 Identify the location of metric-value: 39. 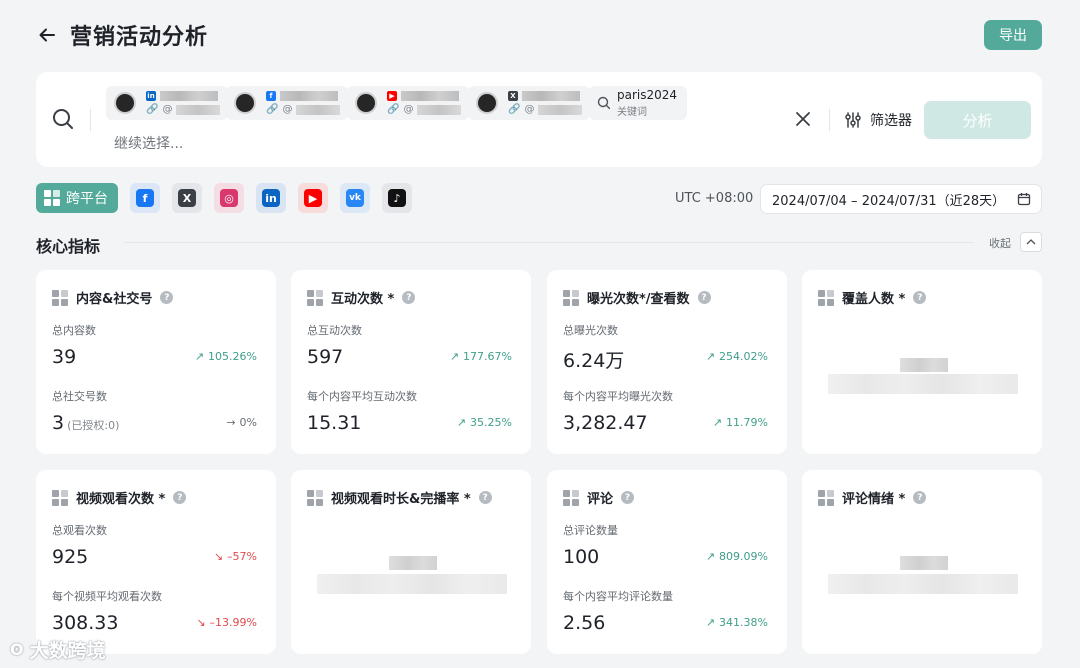
(64, 357).